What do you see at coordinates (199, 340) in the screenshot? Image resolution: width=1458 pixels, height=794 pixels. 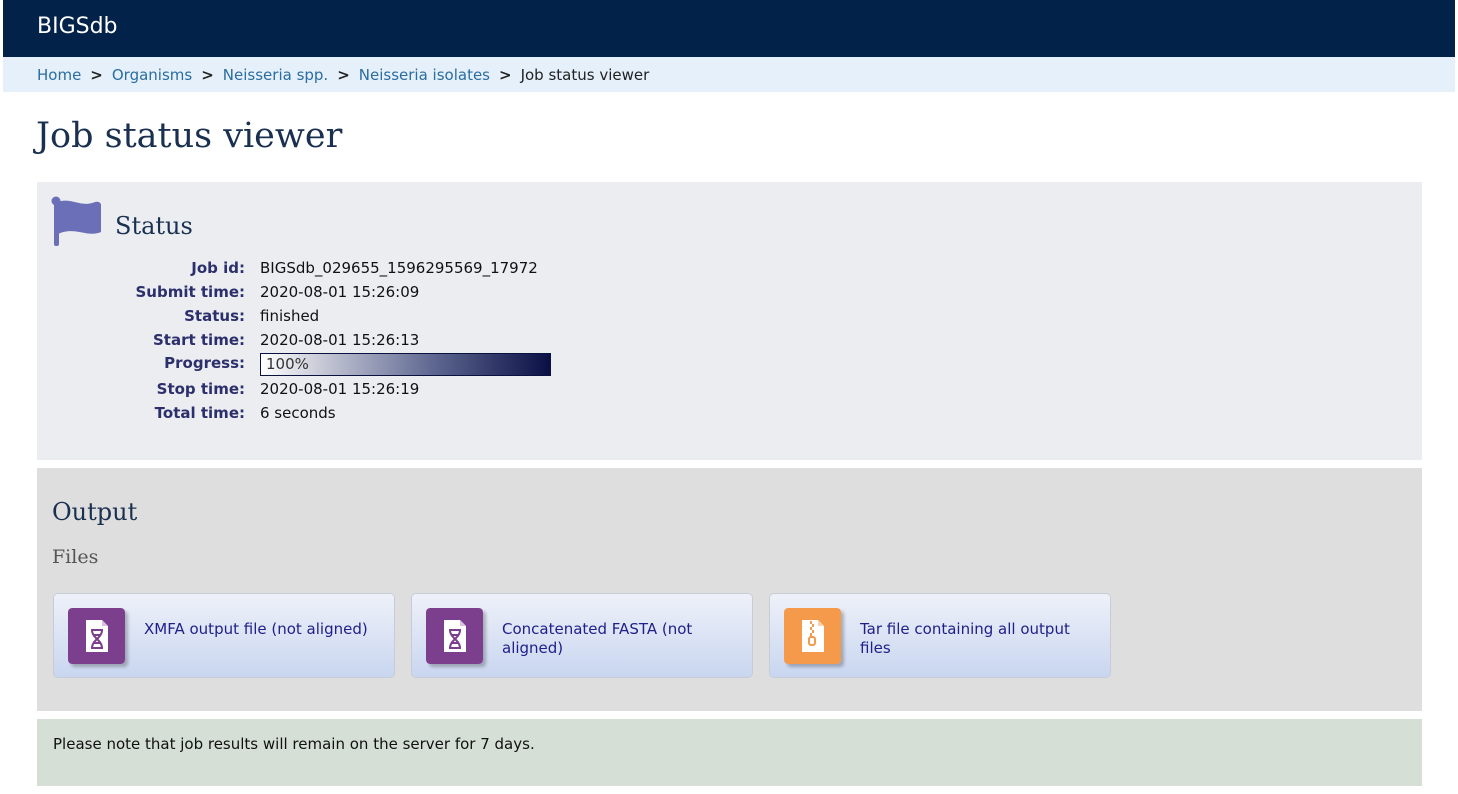 I see `start-time-label: Start time:` at bounding box center [199, 340].